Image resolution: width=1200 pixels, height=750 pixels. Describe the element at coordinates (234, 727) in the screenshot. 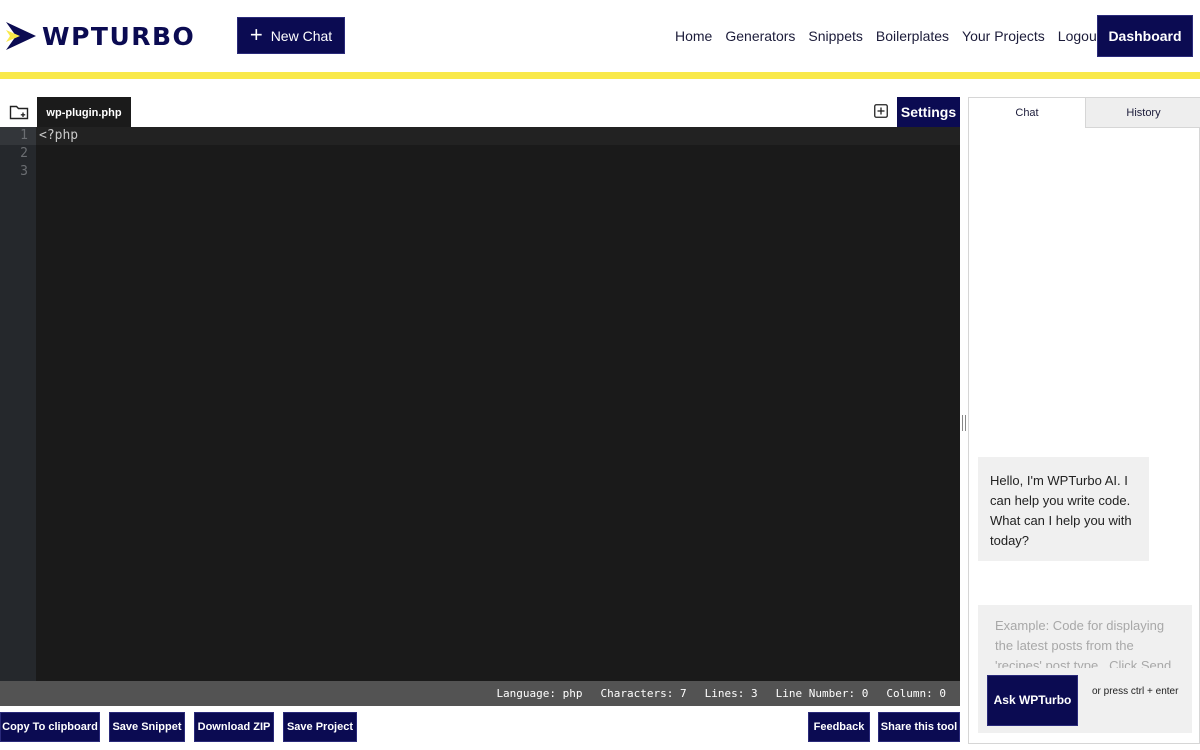

I see `download-zip-button: Download ZIP` at that location.